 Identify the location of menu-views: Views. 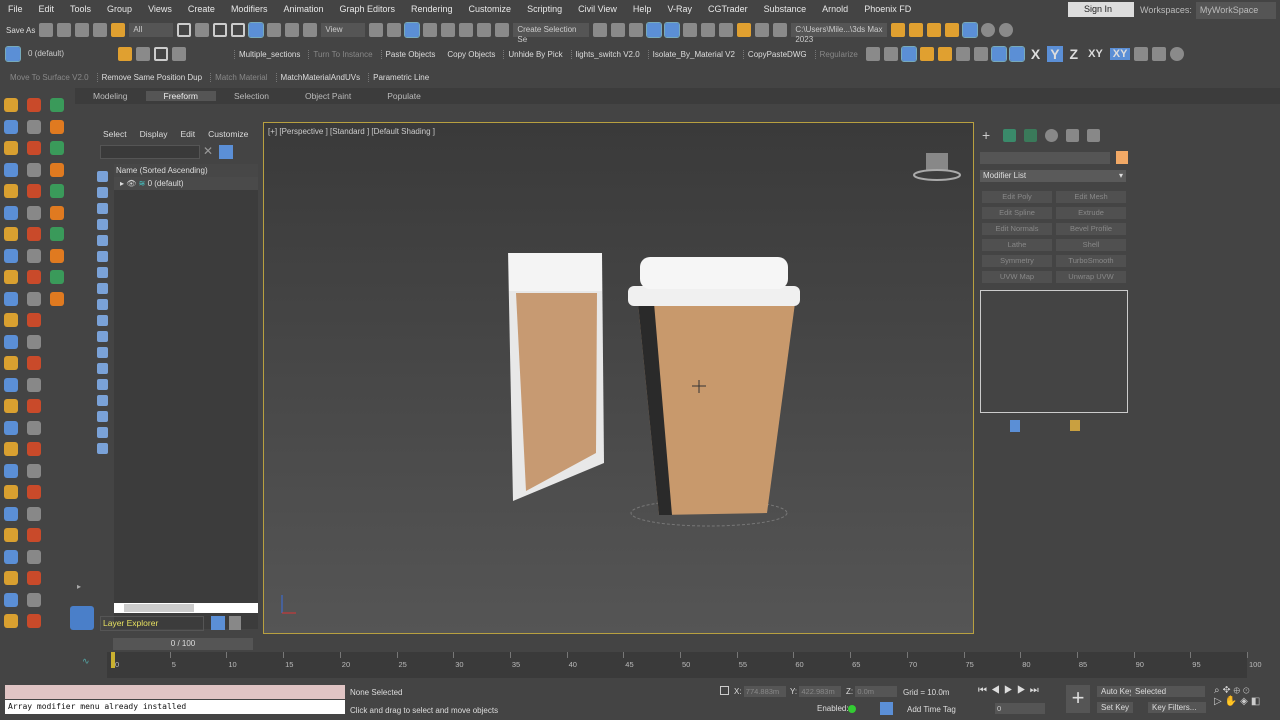
(160, 9).